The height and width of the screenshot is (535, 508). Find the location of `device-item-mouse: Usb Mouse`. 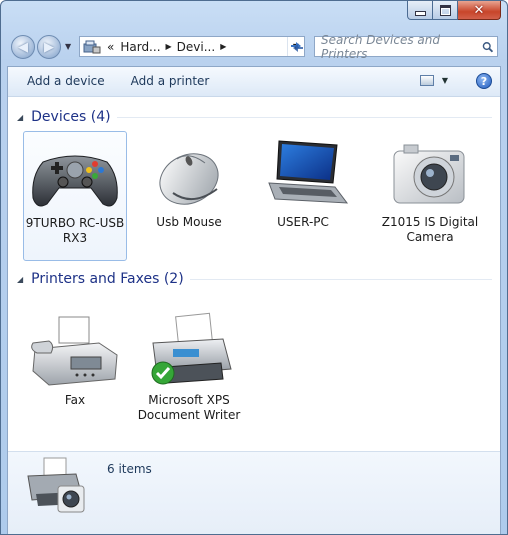

device-item-mouse: Usb Mouse is located at coordinates (189, 196).